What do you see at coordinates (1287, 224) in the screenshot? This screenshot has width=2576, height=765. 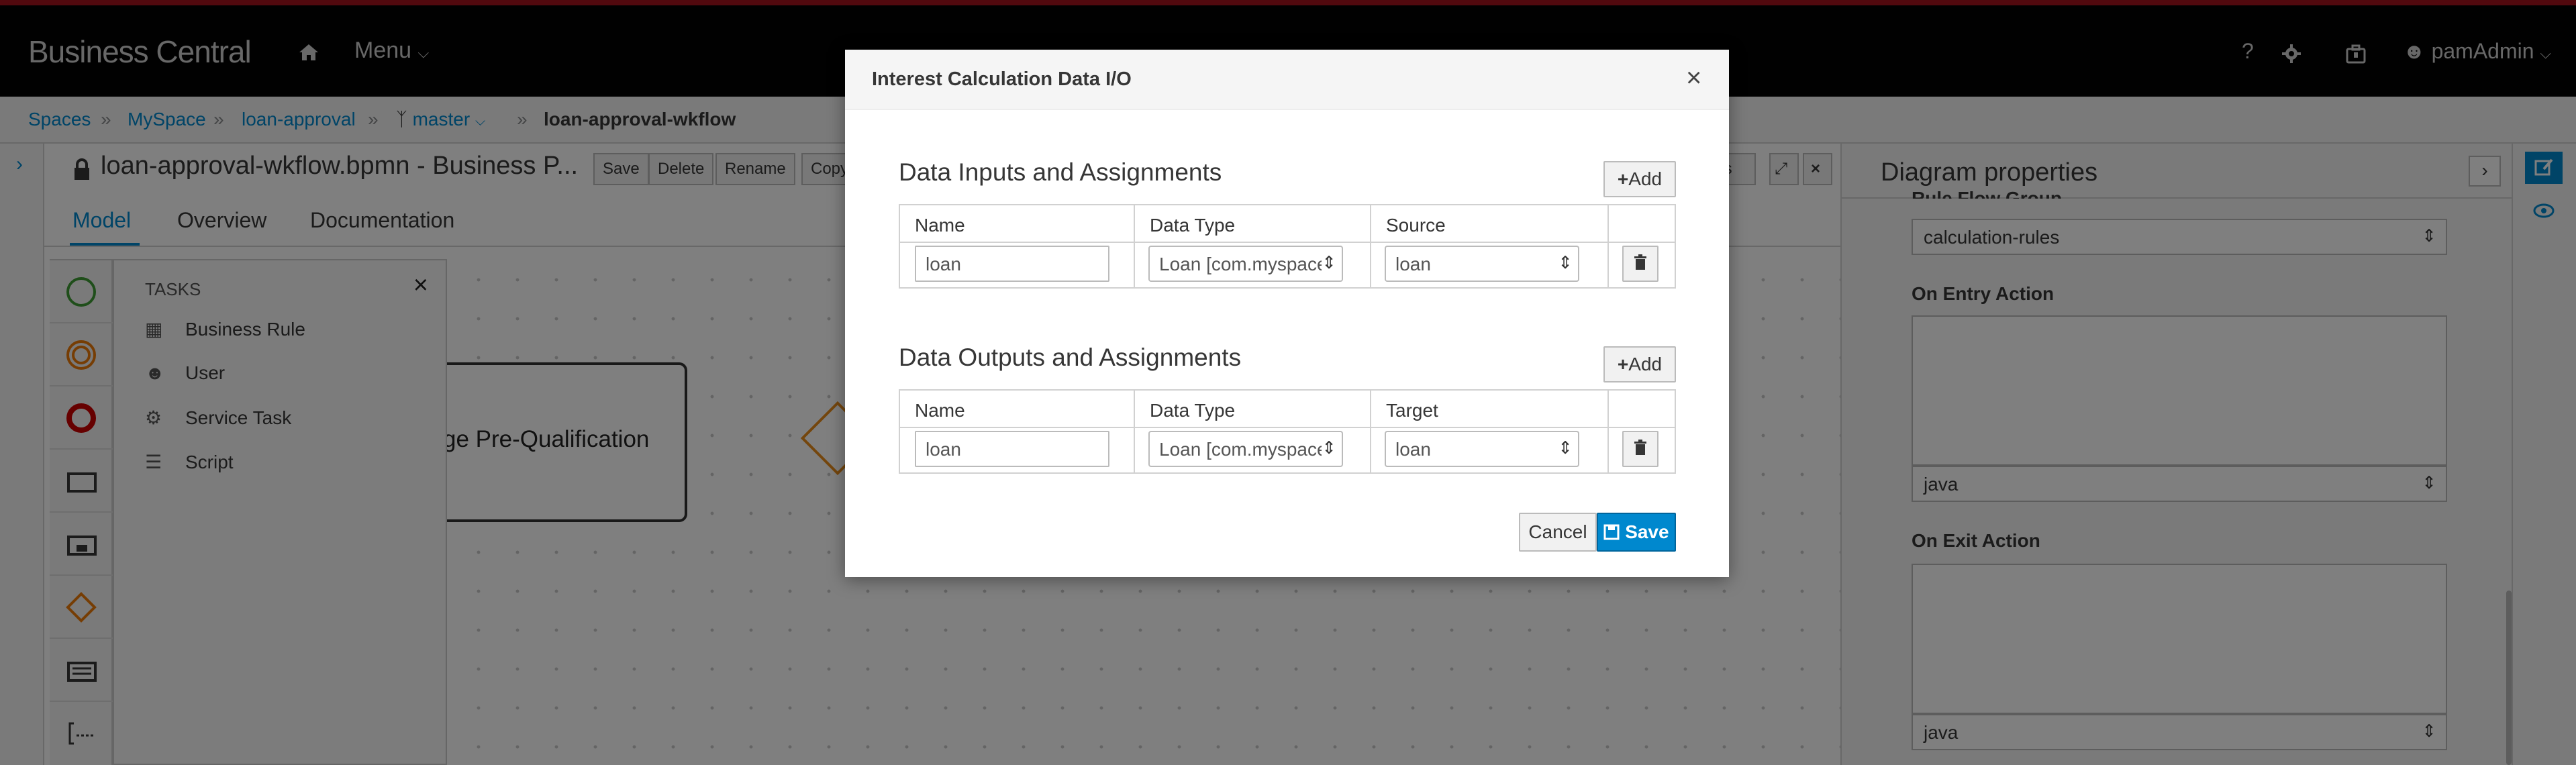 I see `table-header: Name Data Type Source` at bounding box center [1287, 224].